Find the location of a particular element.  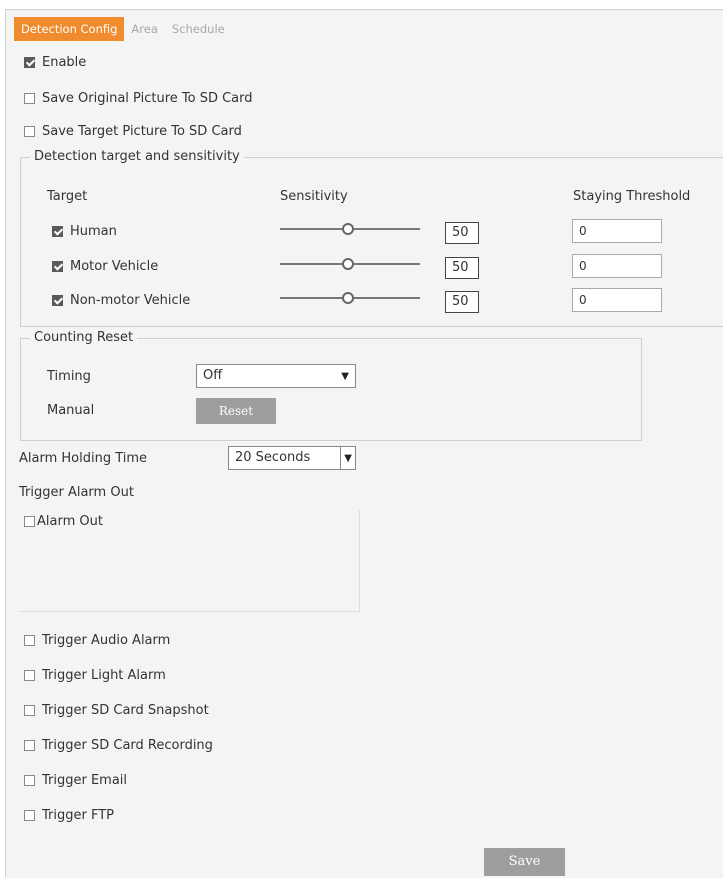

trigger-ftp-label: Trigger FTP is located at coordinates (78, 815).